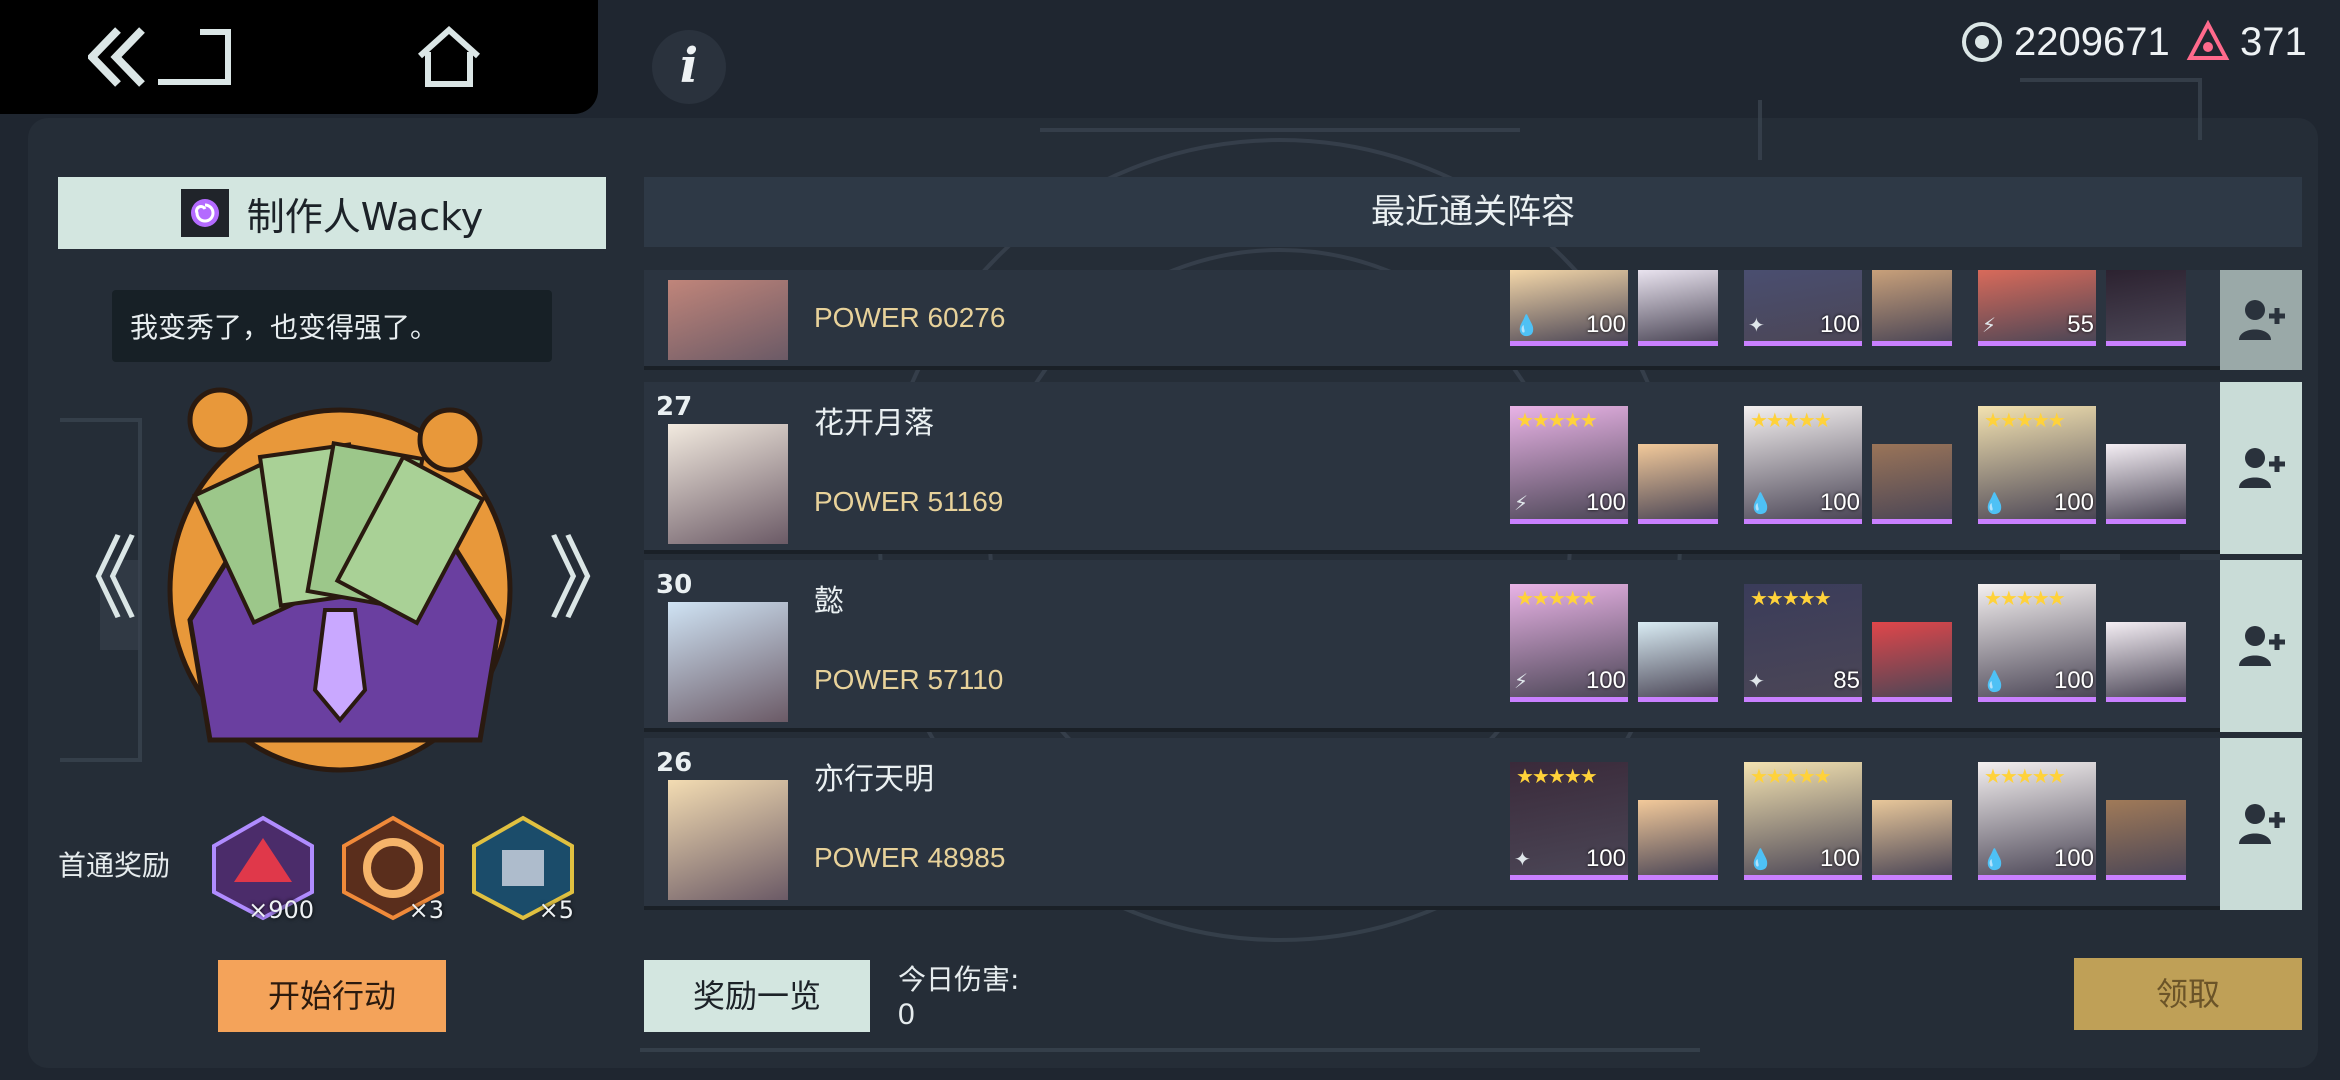 The width and height of the screenshot is (2340, 1080). What do you see at coordinates (340, 580) in the screenshot?
I see `boss-hamster-illustration` at bounding box center [340, 580].